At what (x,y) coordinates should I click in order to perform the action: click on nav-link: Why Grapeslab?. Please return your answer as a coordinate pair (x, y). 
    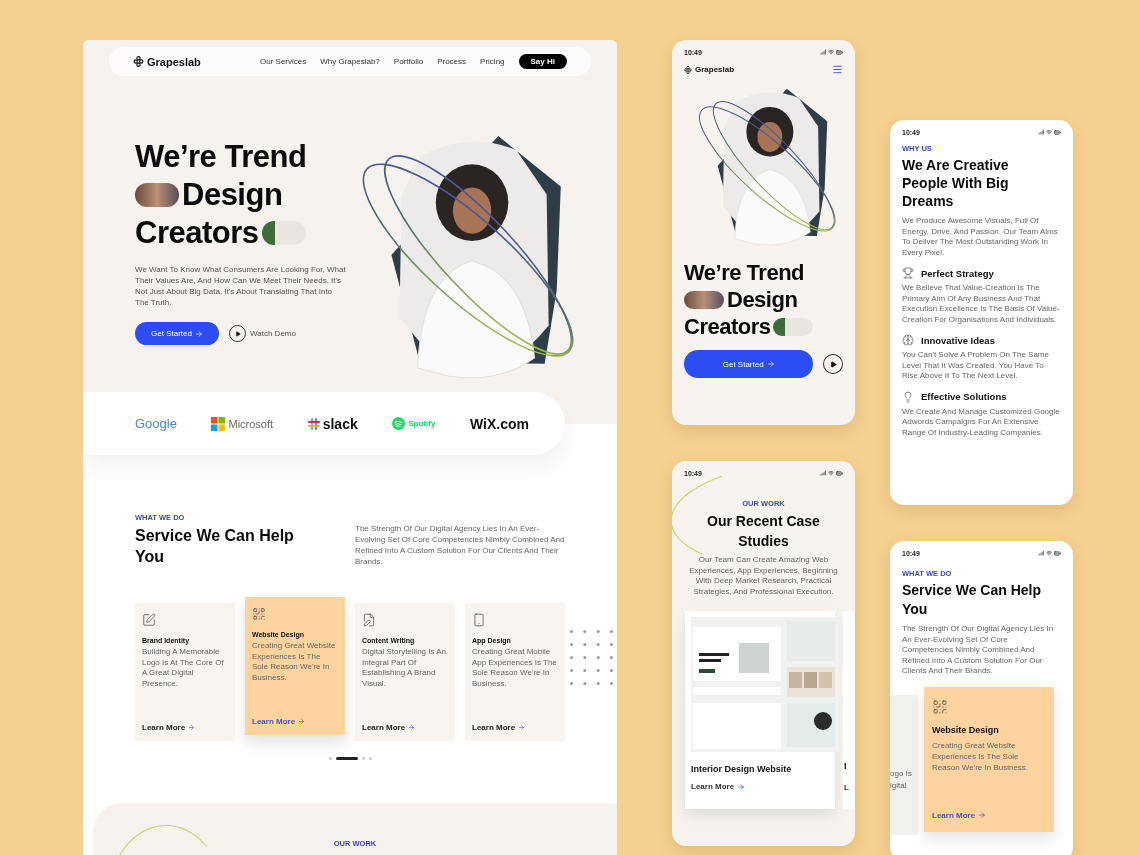
    Looking at the image, I should click on (350, 61).